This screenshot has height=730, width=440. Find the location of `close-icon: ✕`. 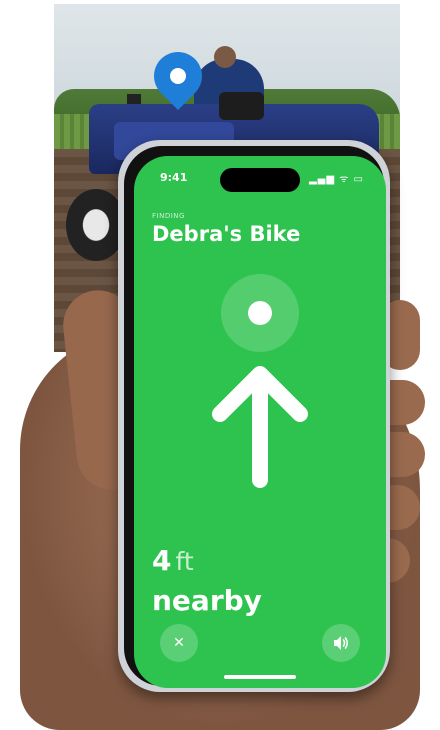

close-icon: ✕ is located at coordinates (179, 643).